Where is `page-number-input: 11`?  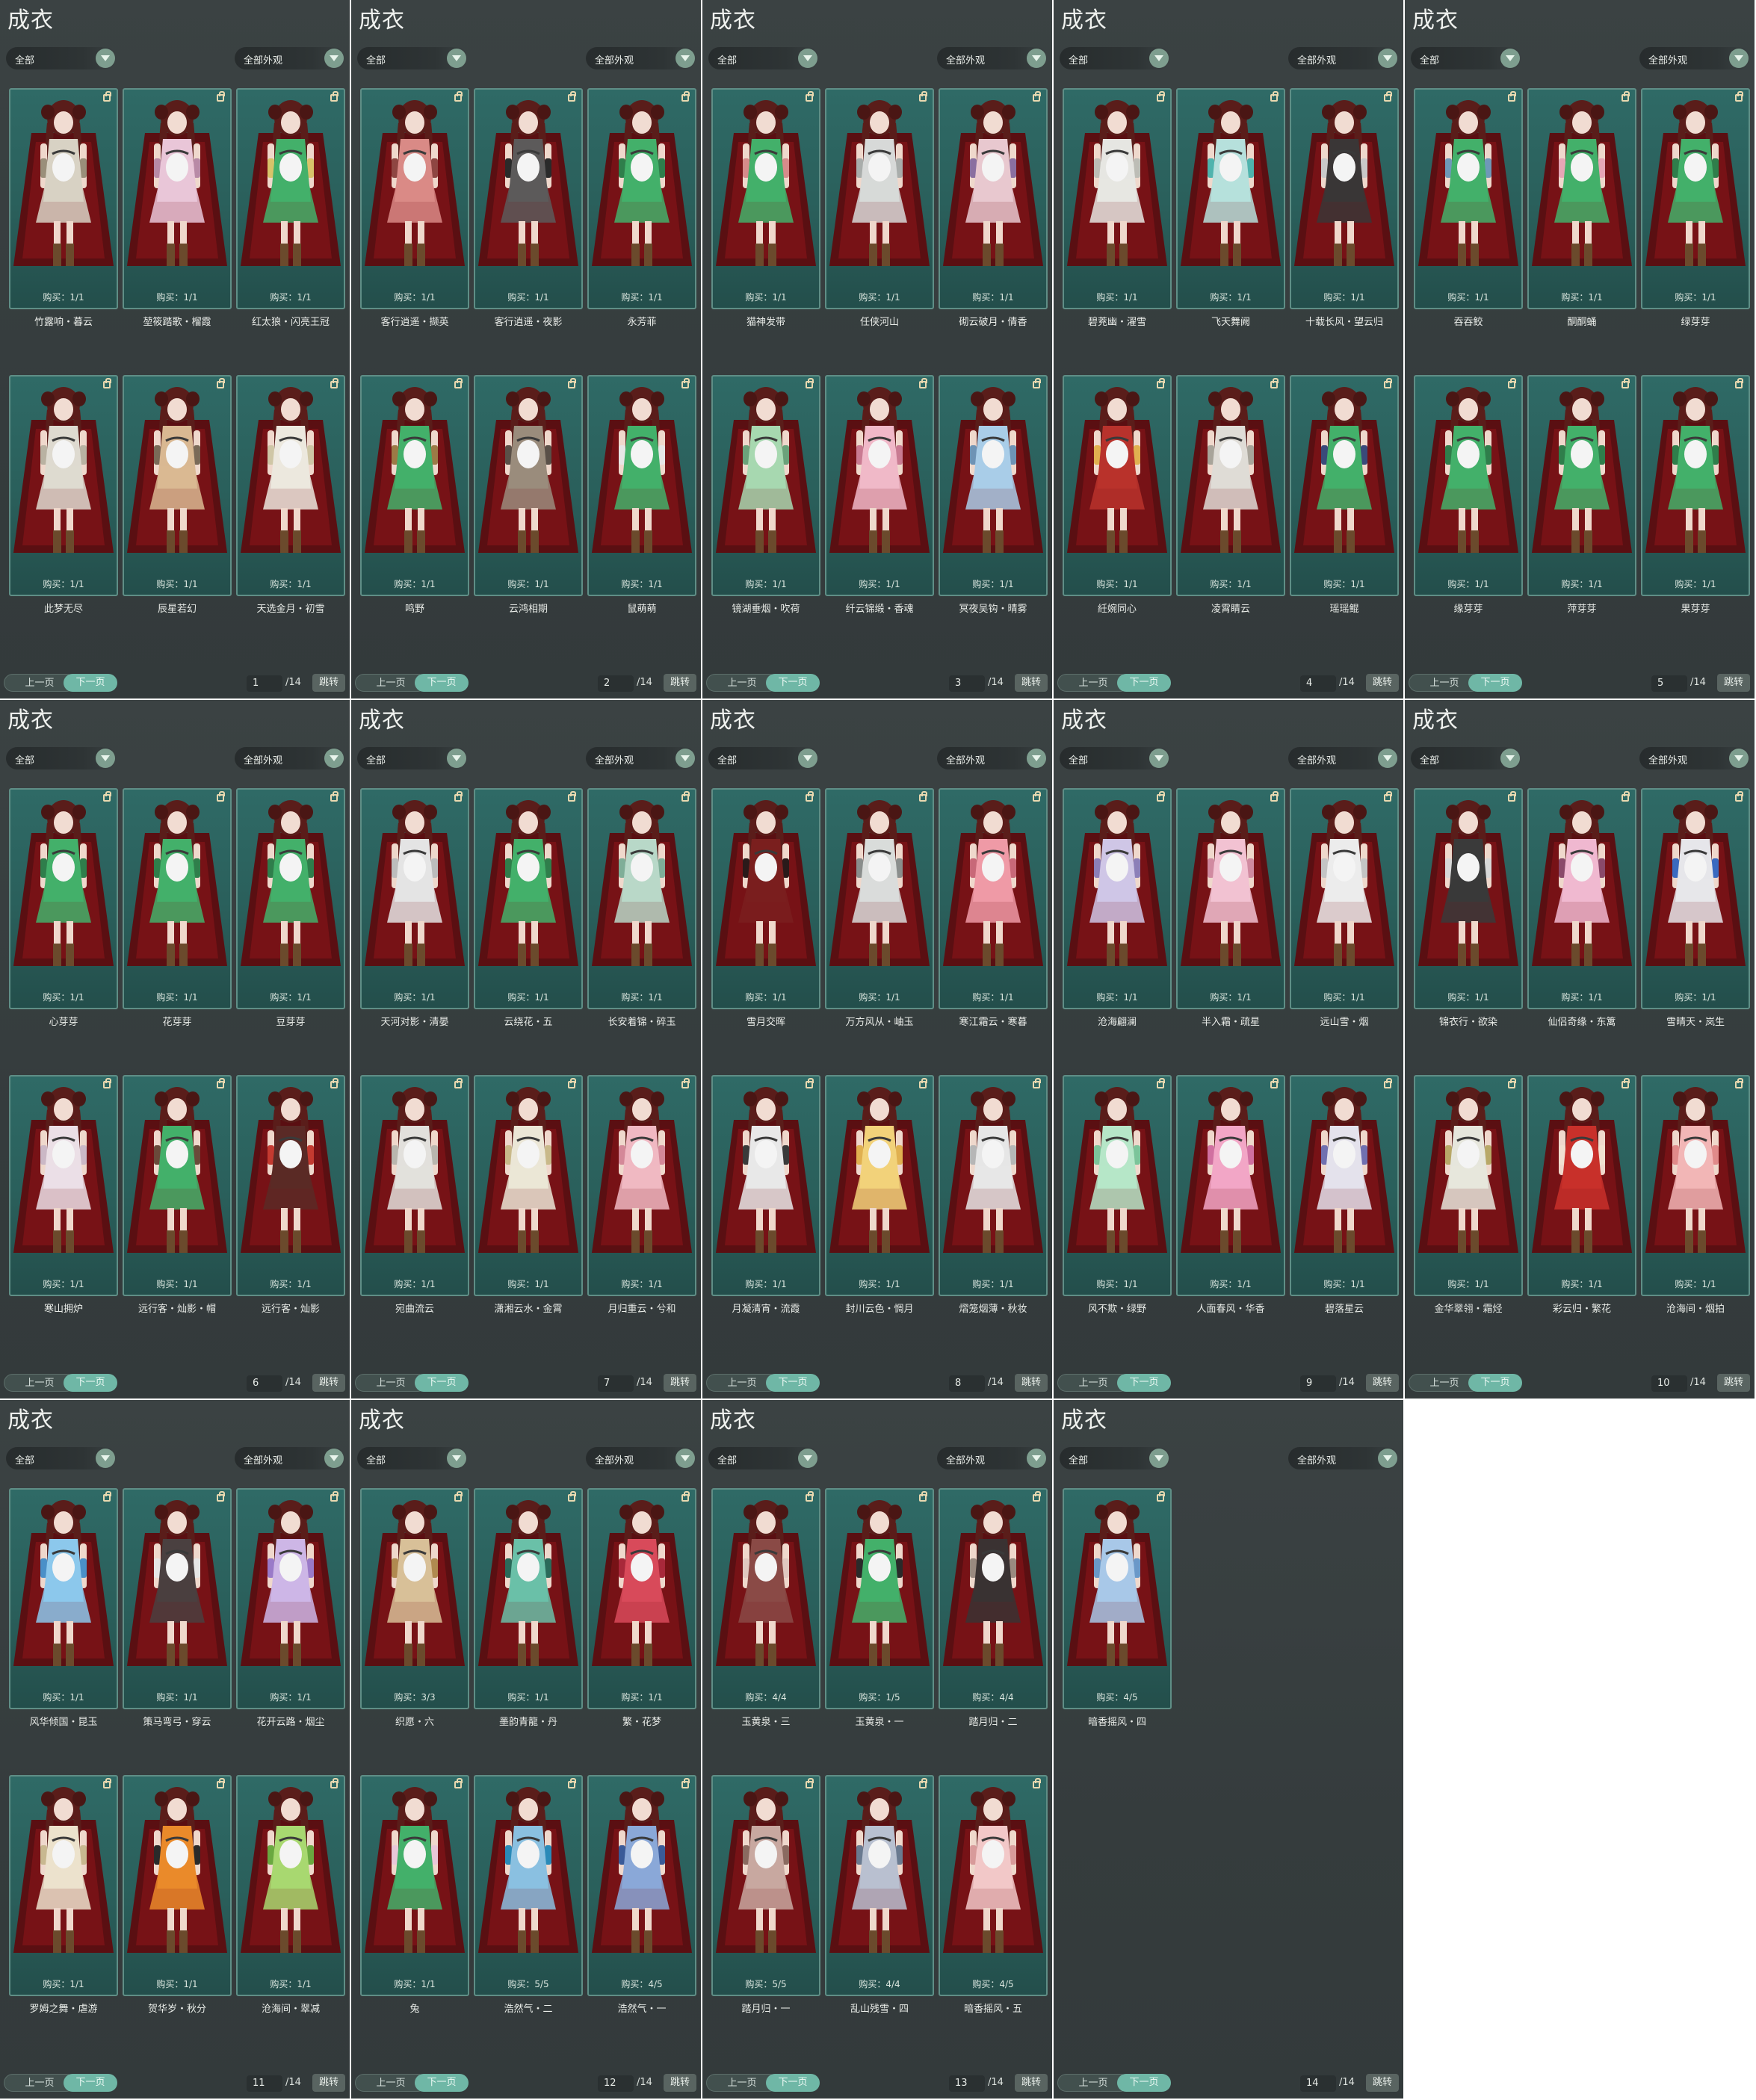
page-number-input: 11 is located at coordinates (264, 2083).